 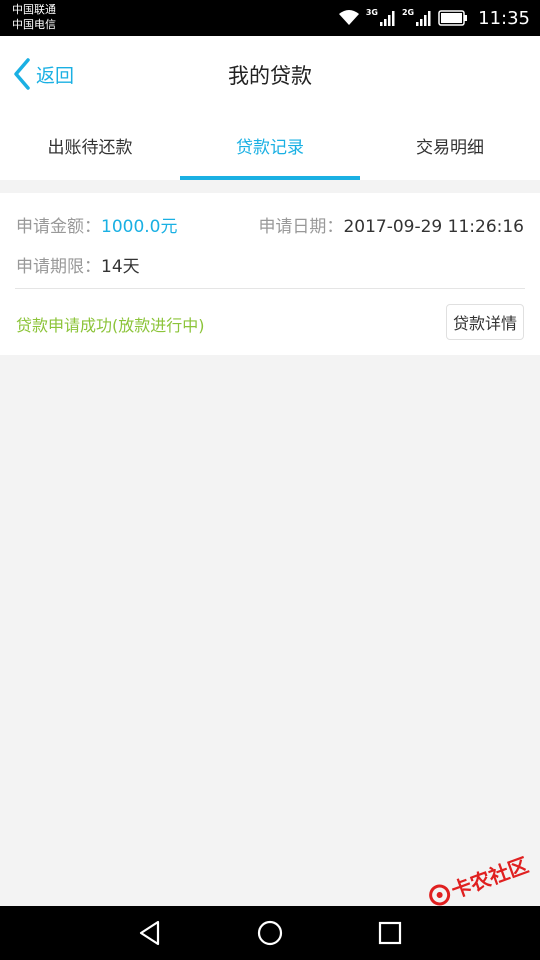 What do you see at coordinates (390, 933) in the screenshot?
I see `recents-square-icon` at bounding box center [390, 933].